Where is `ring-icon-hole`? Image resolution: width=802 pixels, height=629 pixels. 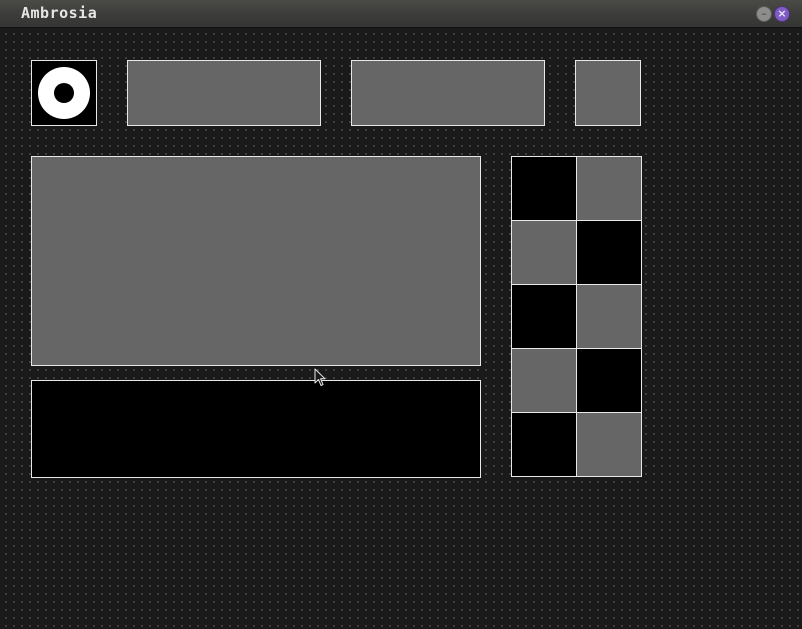
ring-icon-hole is located at coordinates (64, 93).